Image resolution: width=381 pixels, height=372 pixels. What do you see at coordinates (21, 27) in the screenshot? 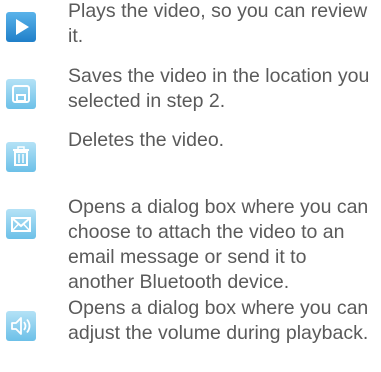
I see `play-icon` at bounding box center [21, 27].